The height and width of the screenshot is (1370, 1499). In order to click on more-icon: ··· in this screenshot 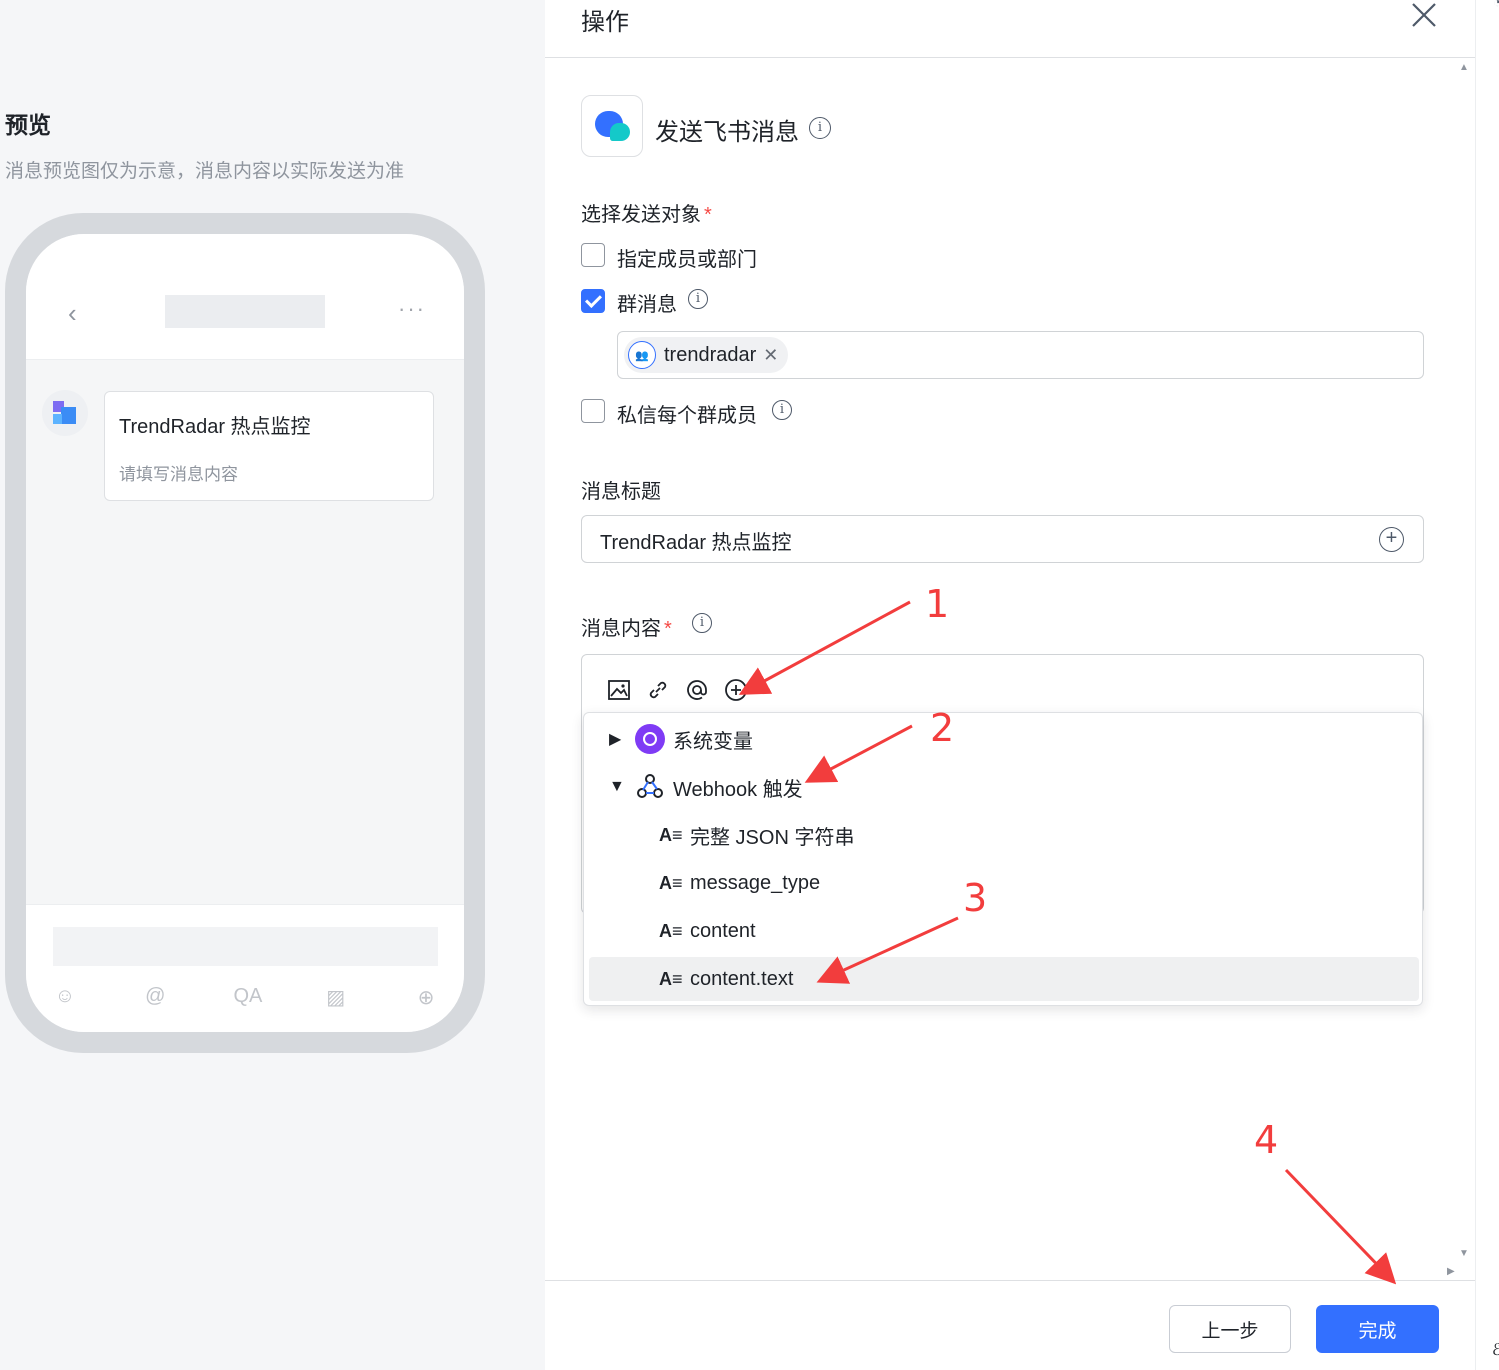, I will do `click(412, 308)`.